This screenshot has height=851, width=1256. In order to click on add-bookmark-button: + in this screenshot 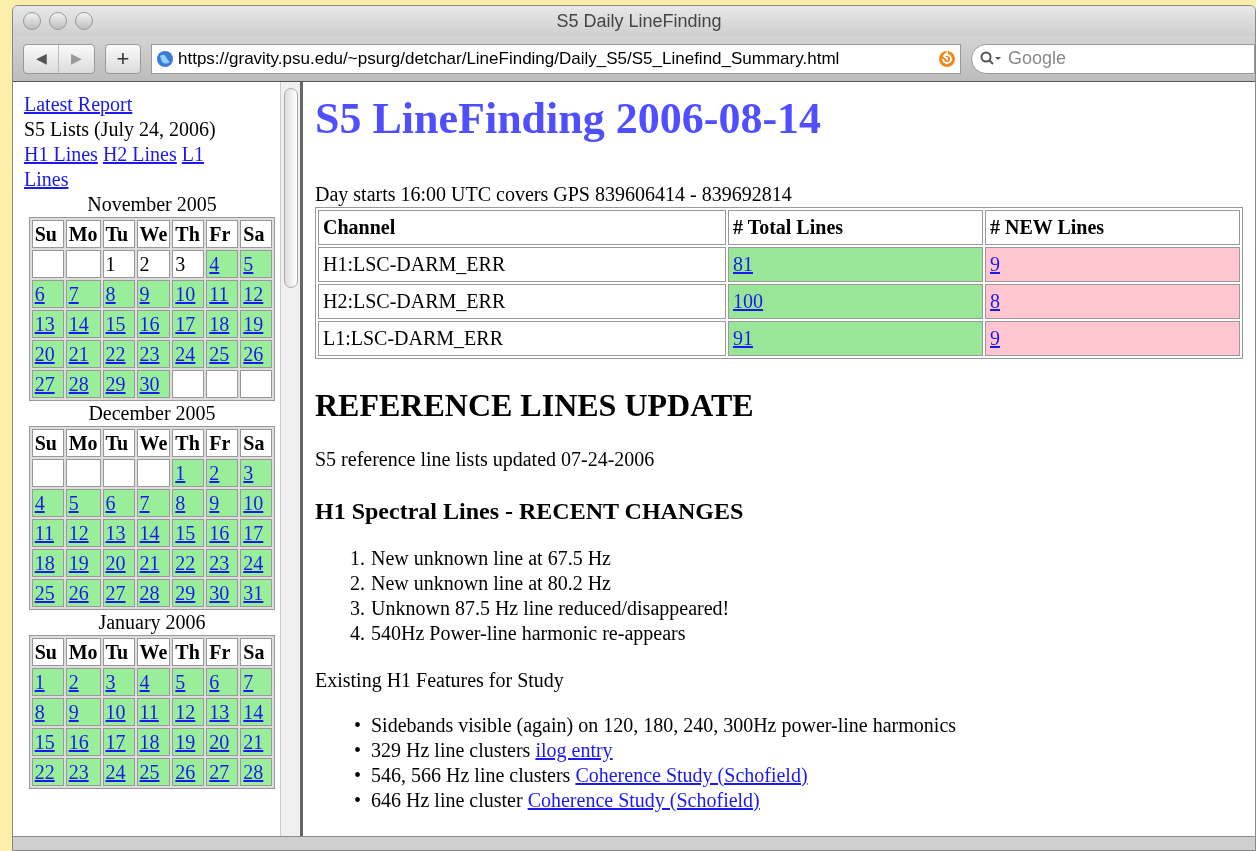, I will do `click(123, 58)`.